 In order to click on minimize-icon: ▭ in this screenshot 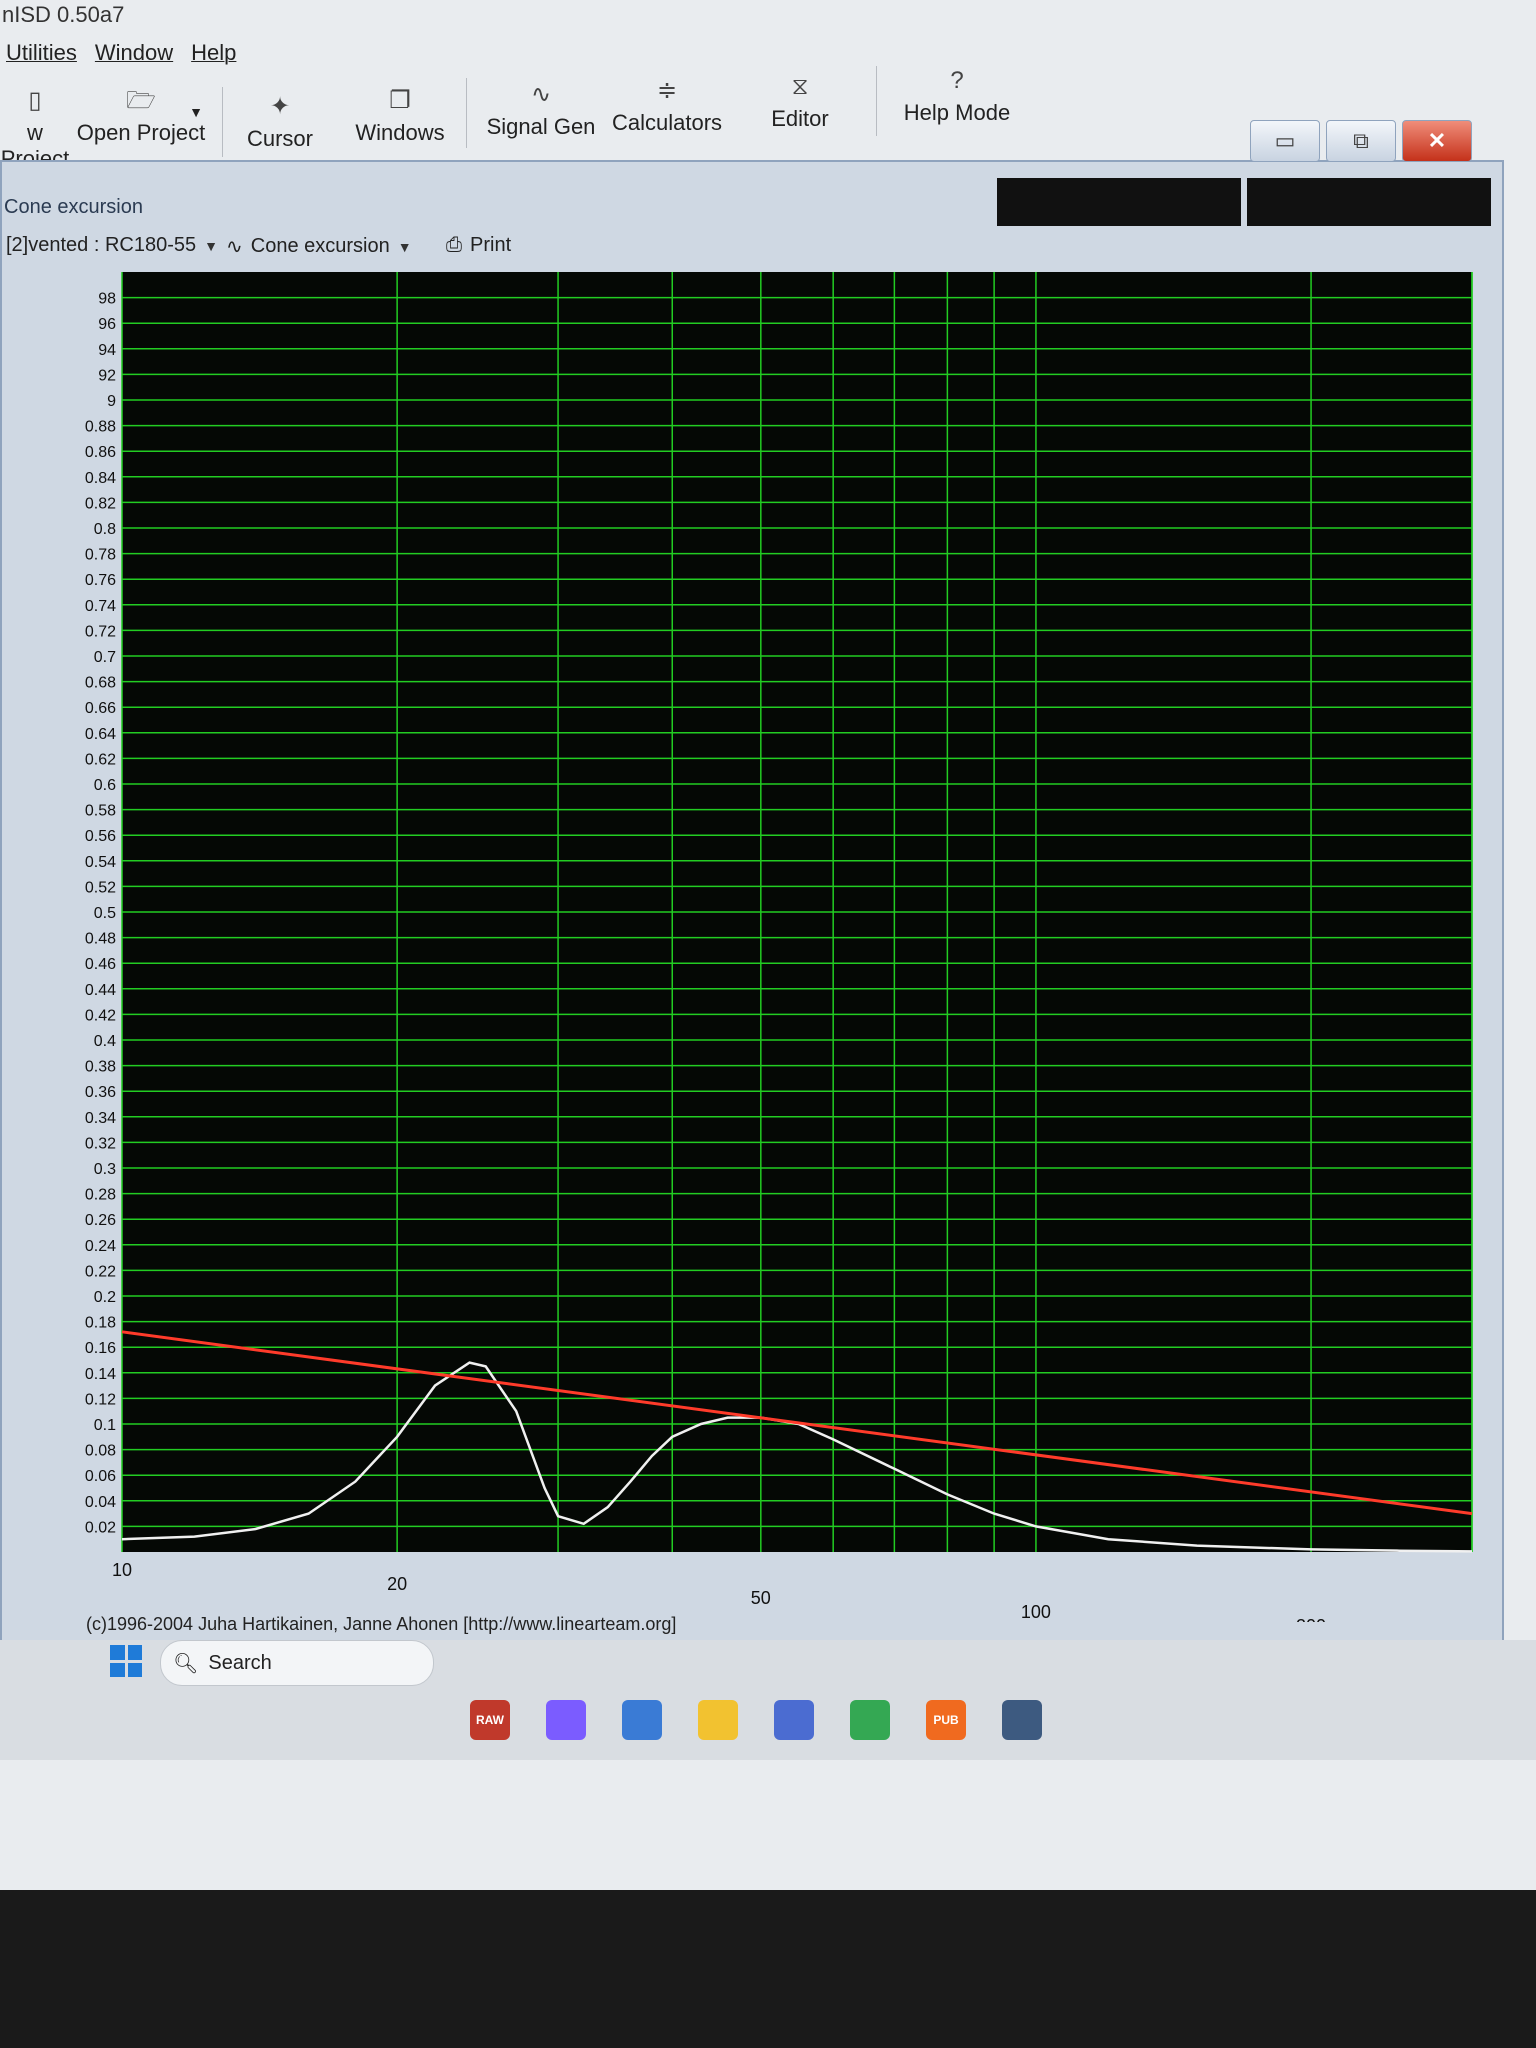, I will do `click(1285, 140)`.